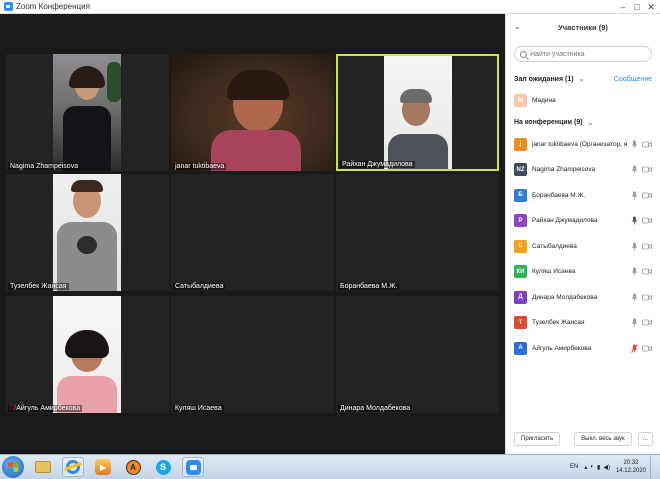  I want to click on video-tile: Боранбаева М.Ж., so click(417, 232).